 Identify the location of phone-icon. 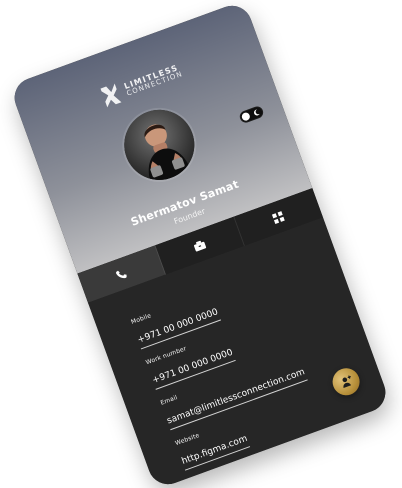
(121, 273).